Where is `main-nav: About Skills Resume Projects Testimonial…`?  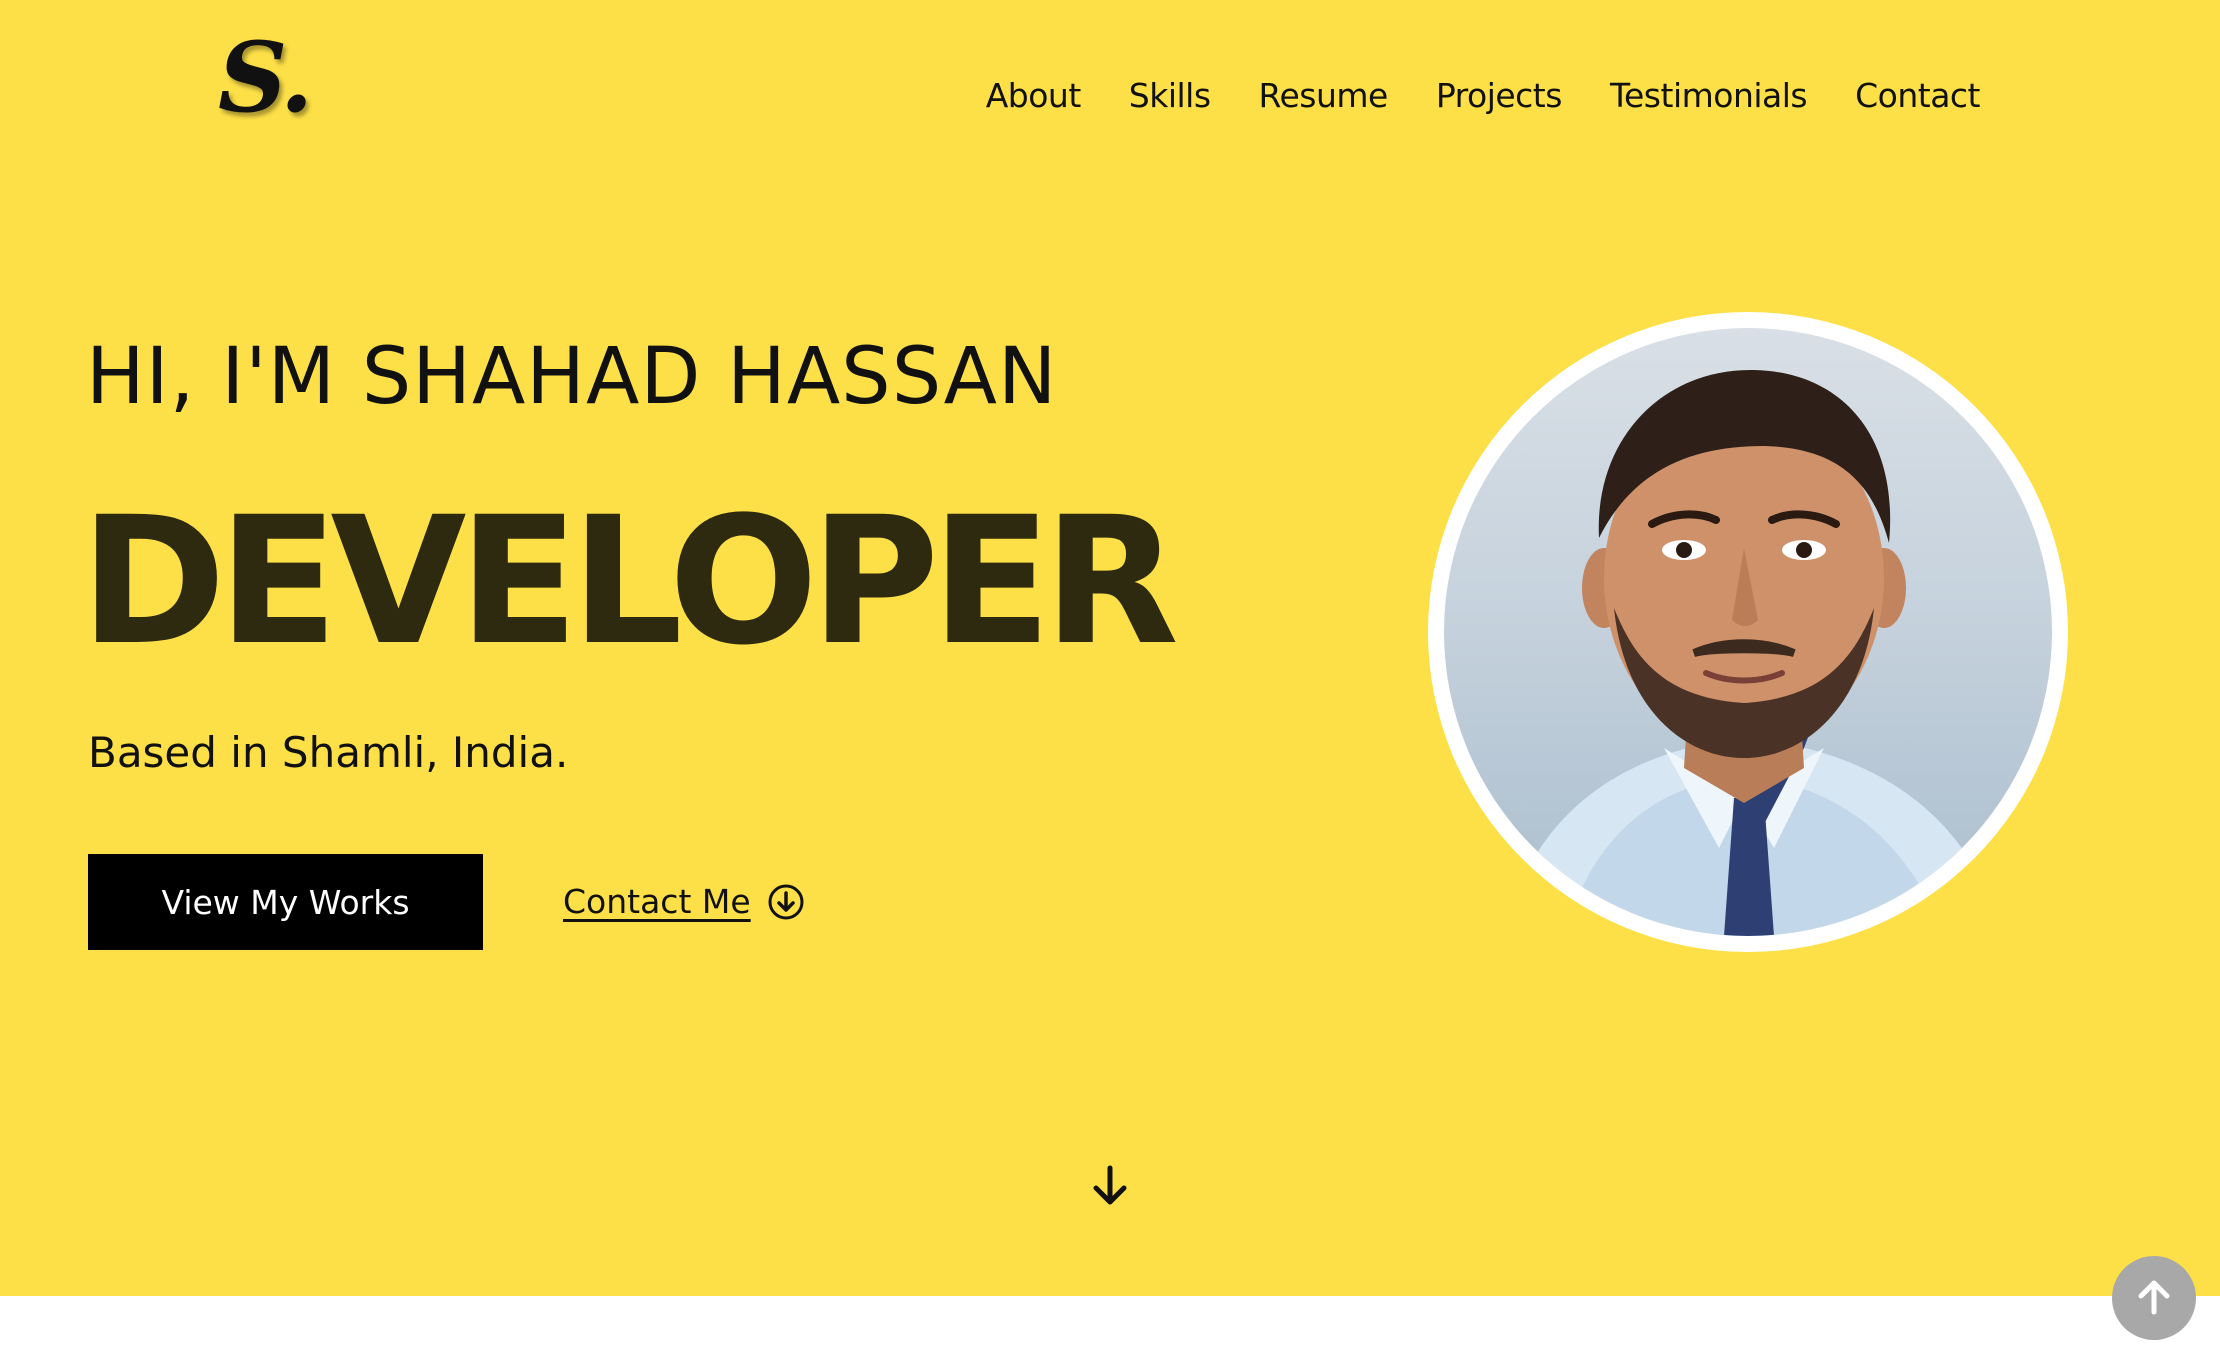
main-nav: About Skills Resume Projects Testimonial… is located at coordinates (1483, 96).